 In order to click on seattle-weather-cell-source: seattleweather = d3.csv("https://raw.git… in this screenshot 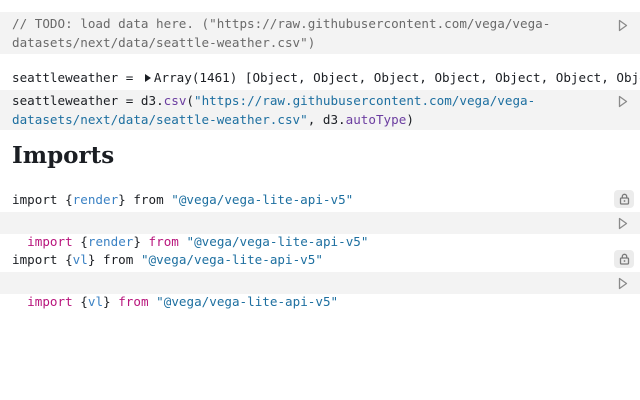, I will do `click(320, 110)`.